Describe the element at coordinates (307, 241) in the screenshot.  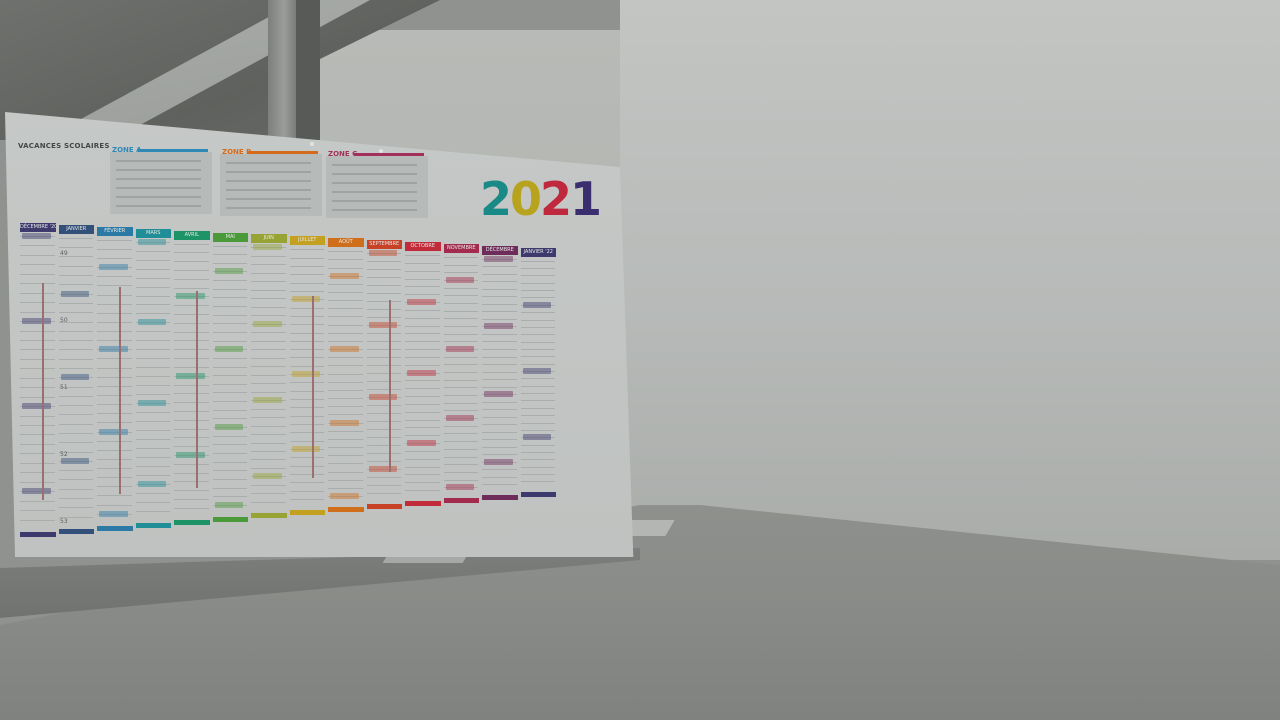
I see `month-header: JUILLET` at that location.